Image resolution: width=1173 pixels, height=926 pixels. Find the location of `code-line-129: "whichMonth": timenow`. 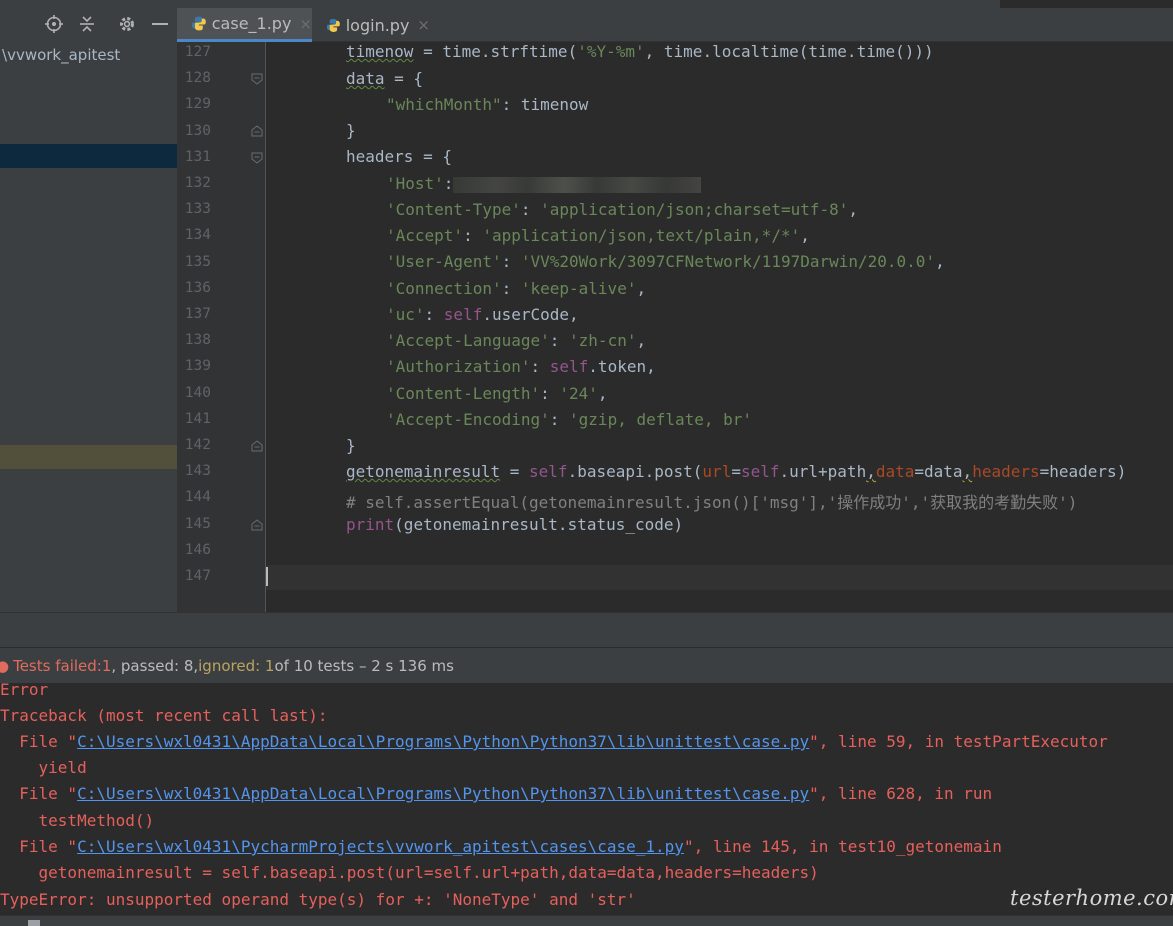

code-line-129: "whichMonth": timenow is located at coordinates (487, 104).